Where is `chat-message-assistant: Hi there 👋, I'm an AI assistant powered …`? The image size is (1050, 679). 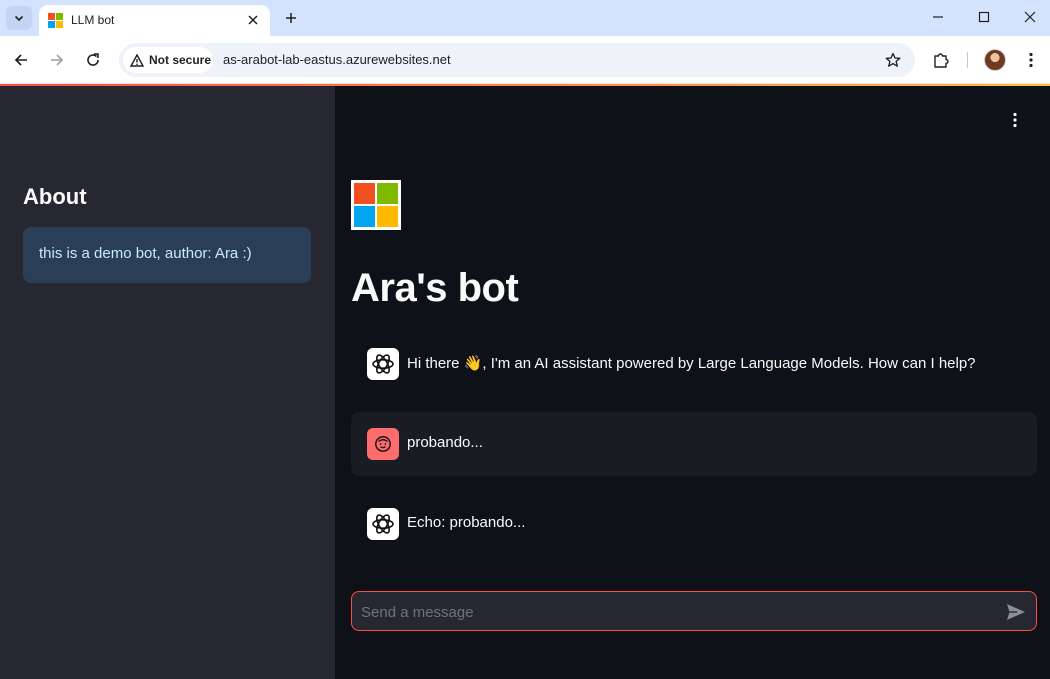
chat-message-assistant: Hi there 👋, I'm an AI assistant powered … is located at coordinates (694, 364).